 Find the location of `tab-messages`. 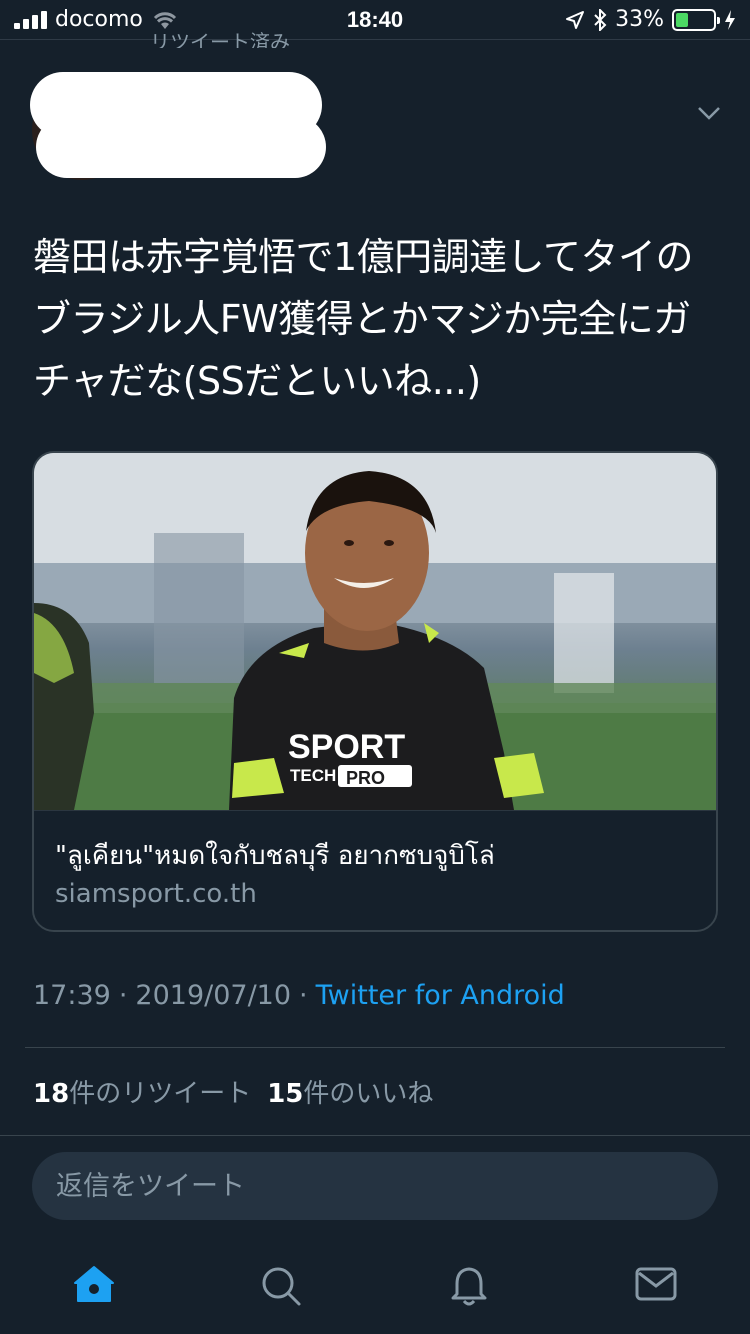

tab-messages is located at coordinates (656, 1287).